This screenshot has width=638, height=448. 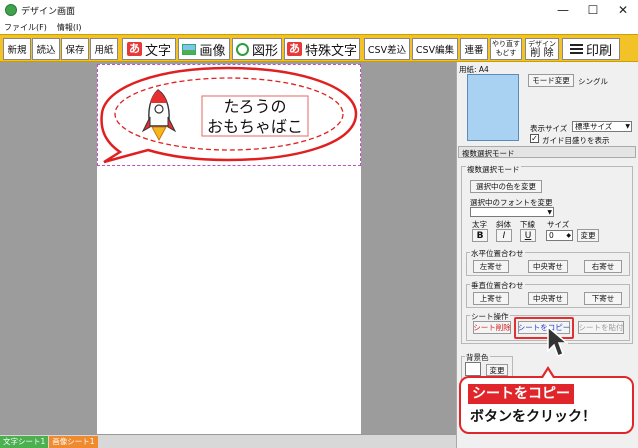 I want to click on font-size-value: 0, so click(x=551, y=235).